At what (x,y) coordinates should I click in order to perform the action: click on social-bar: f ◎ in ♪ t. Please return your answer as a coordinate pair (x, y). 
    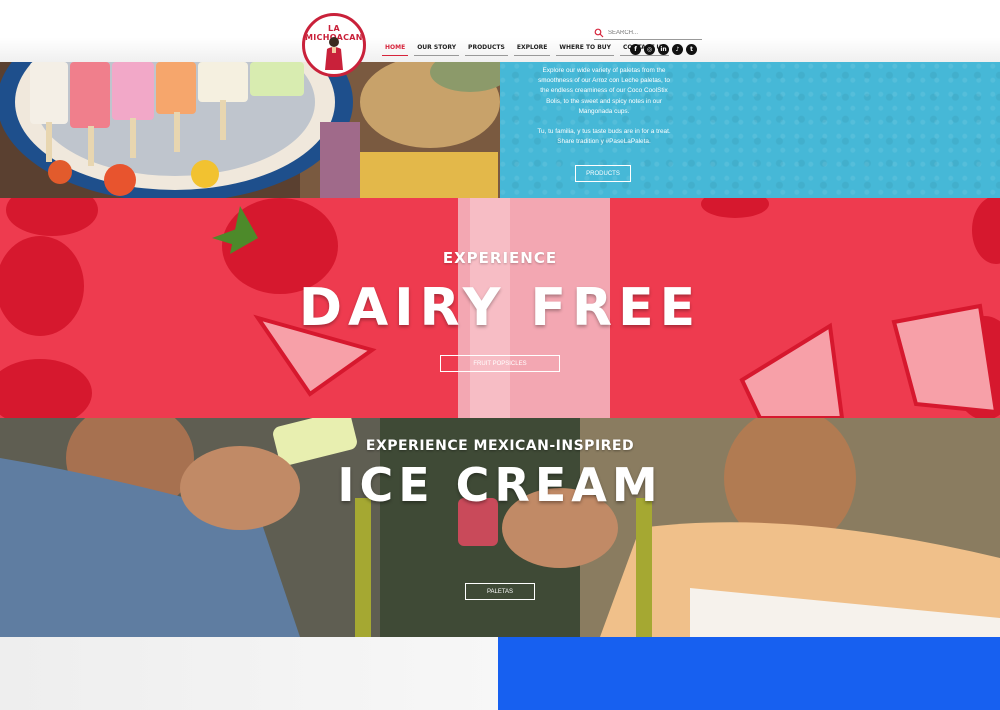
    Looking at the image, I should click on (663, 49).